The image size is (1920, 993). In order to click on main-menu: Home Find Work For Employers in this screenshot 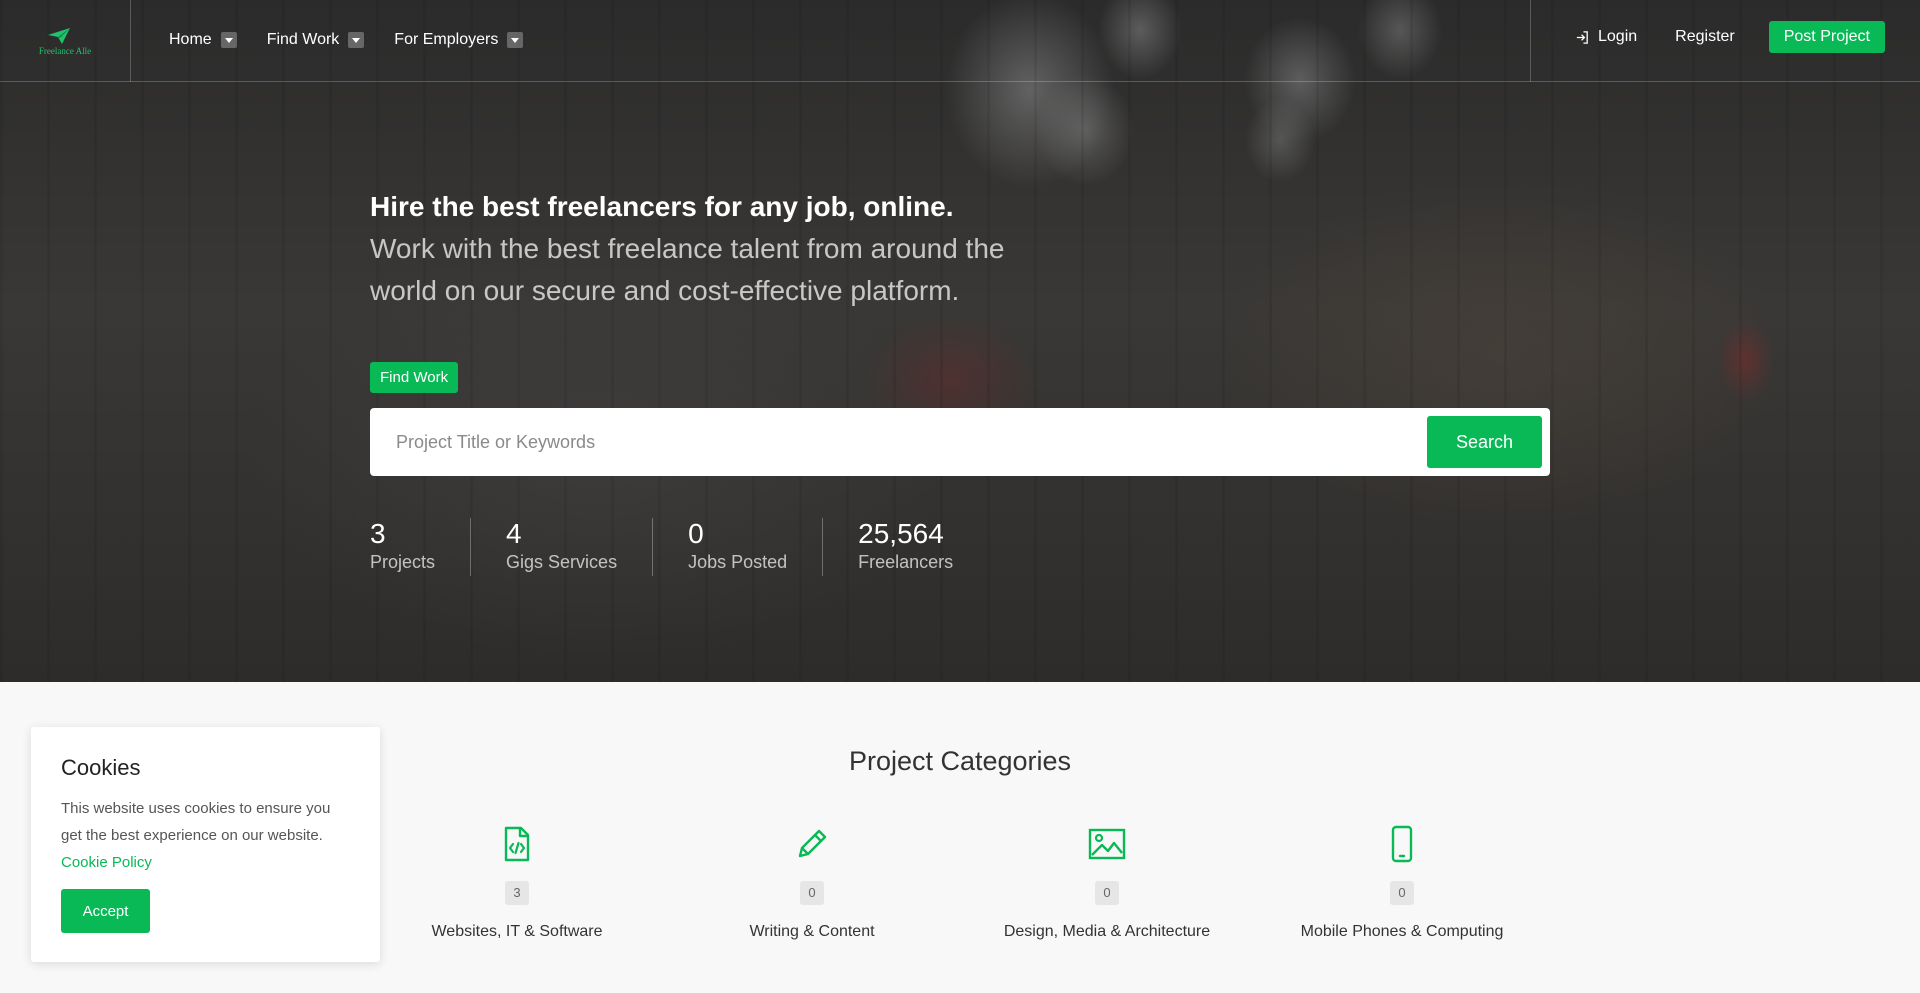, I will do `click(361, 40)`.